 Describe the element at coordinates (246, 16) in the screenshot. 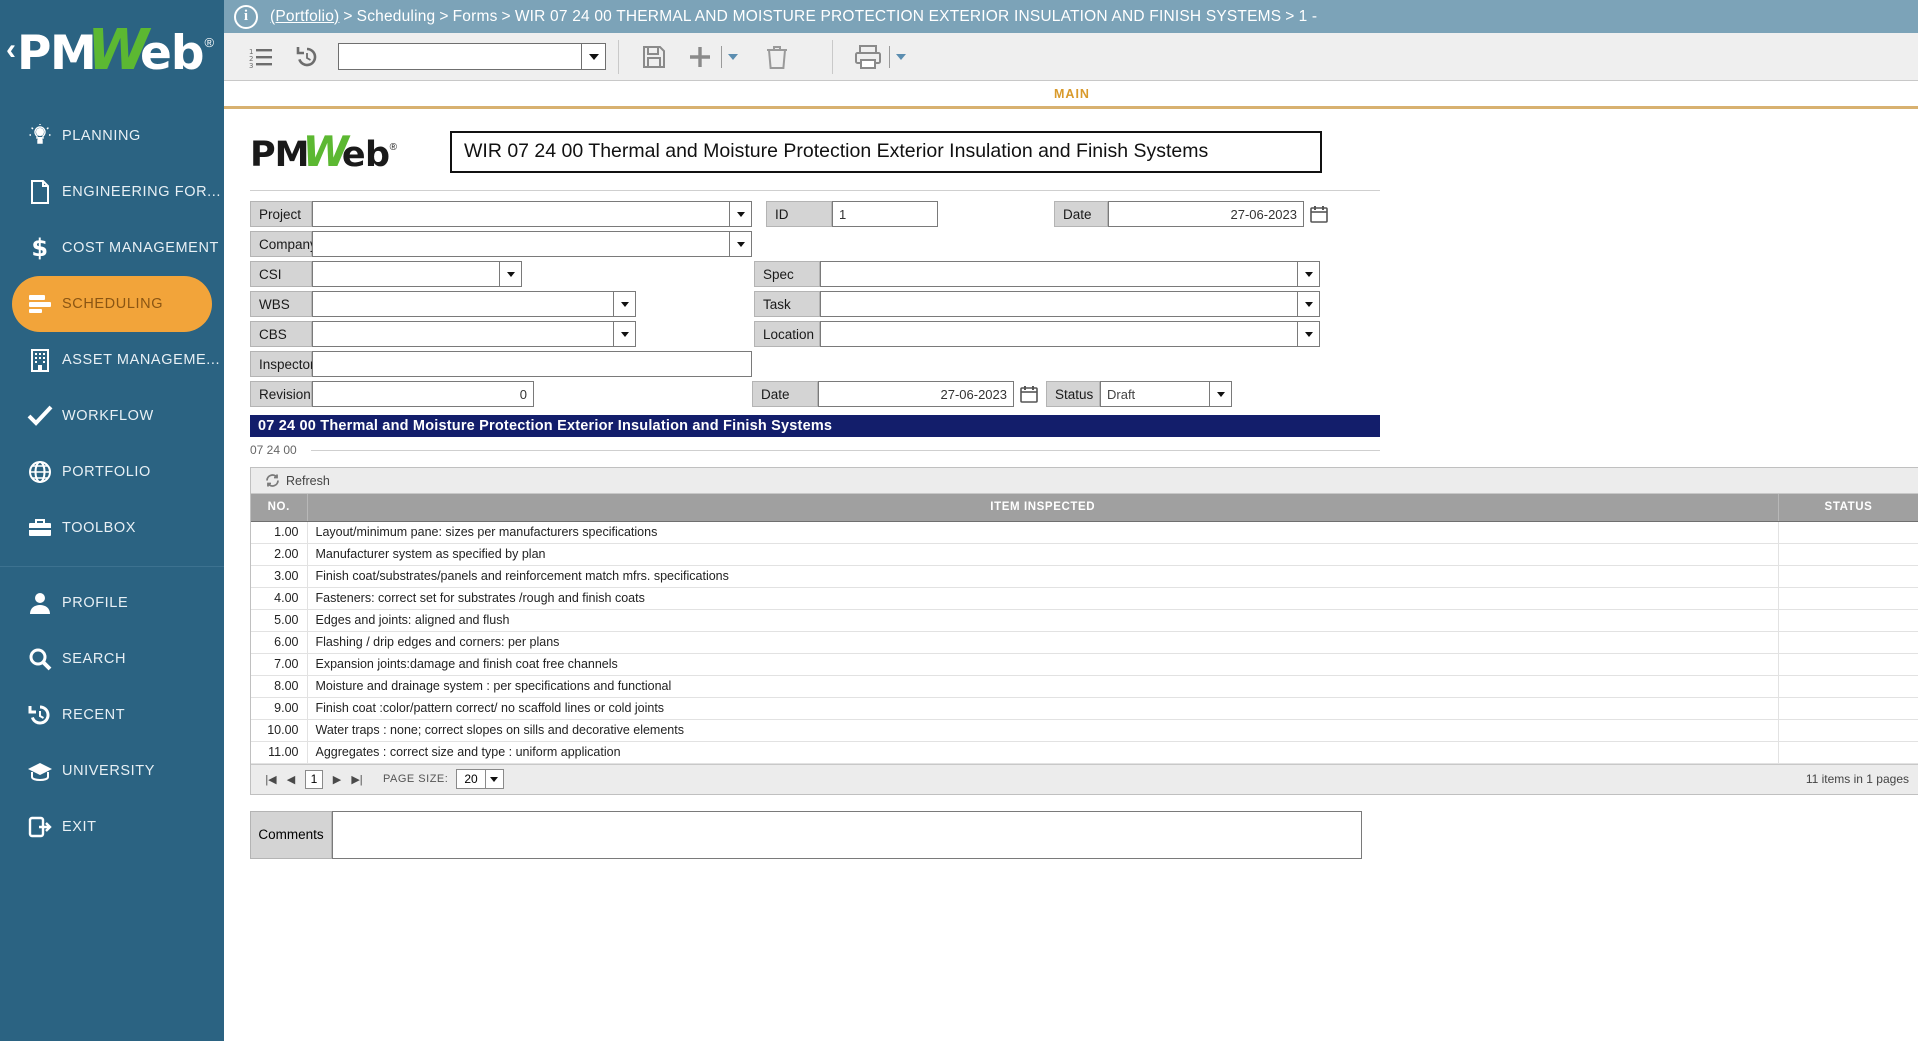

I see `info-icon: i` at that location.